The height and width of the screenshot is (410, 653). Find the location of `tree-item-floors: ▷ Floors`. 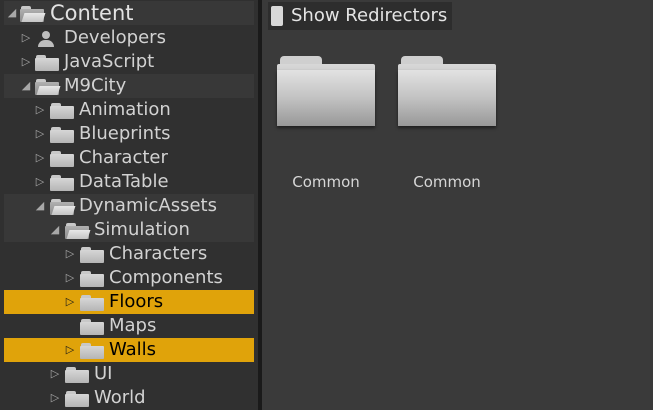

tree-item-floors: ▷ Floors is located at coordinates (129, 302).